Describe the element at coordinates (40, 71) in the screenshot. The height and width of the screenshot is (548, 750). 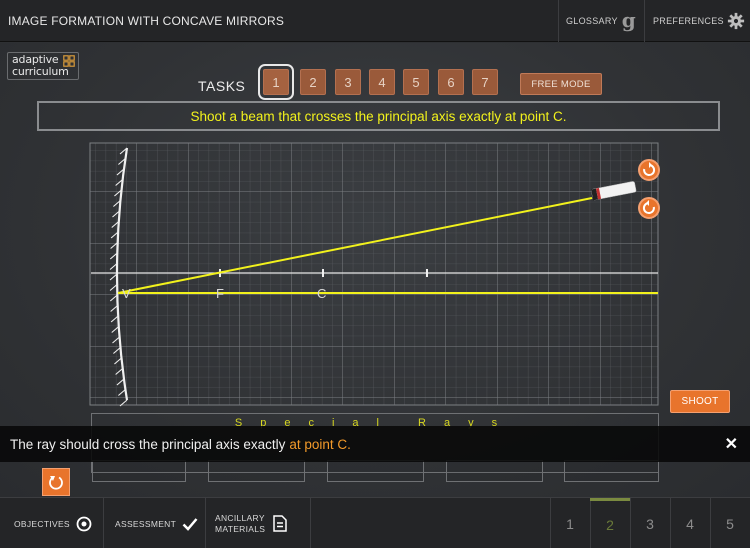
I see `logo-line-2: curriculum` at that location.